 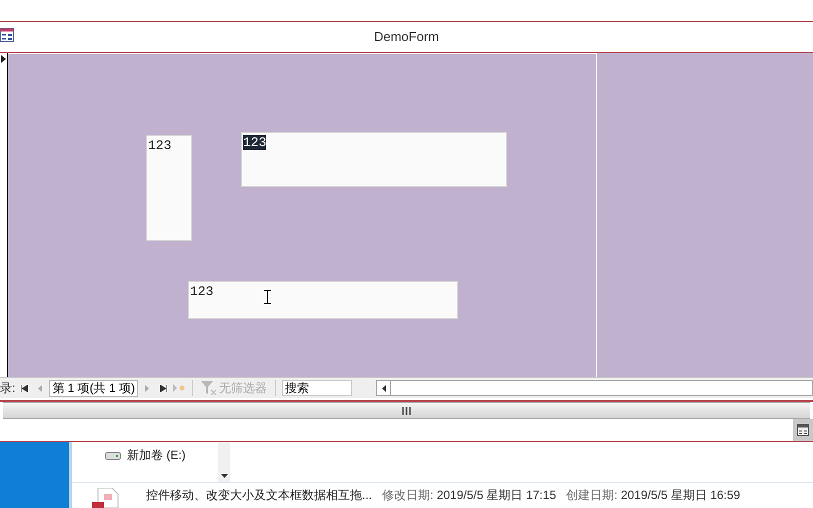 I want to click on modified-date: 修改日期: 2019/5/5 星期日 17:15, so click(x=469, y=495).